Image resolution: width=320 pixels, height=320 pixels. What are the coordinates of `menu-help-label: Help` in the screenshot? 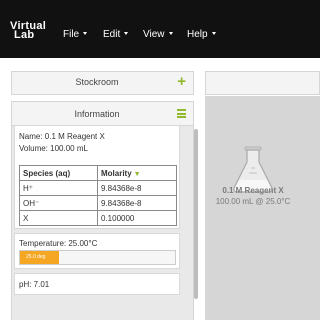 It's located at (197, 34).